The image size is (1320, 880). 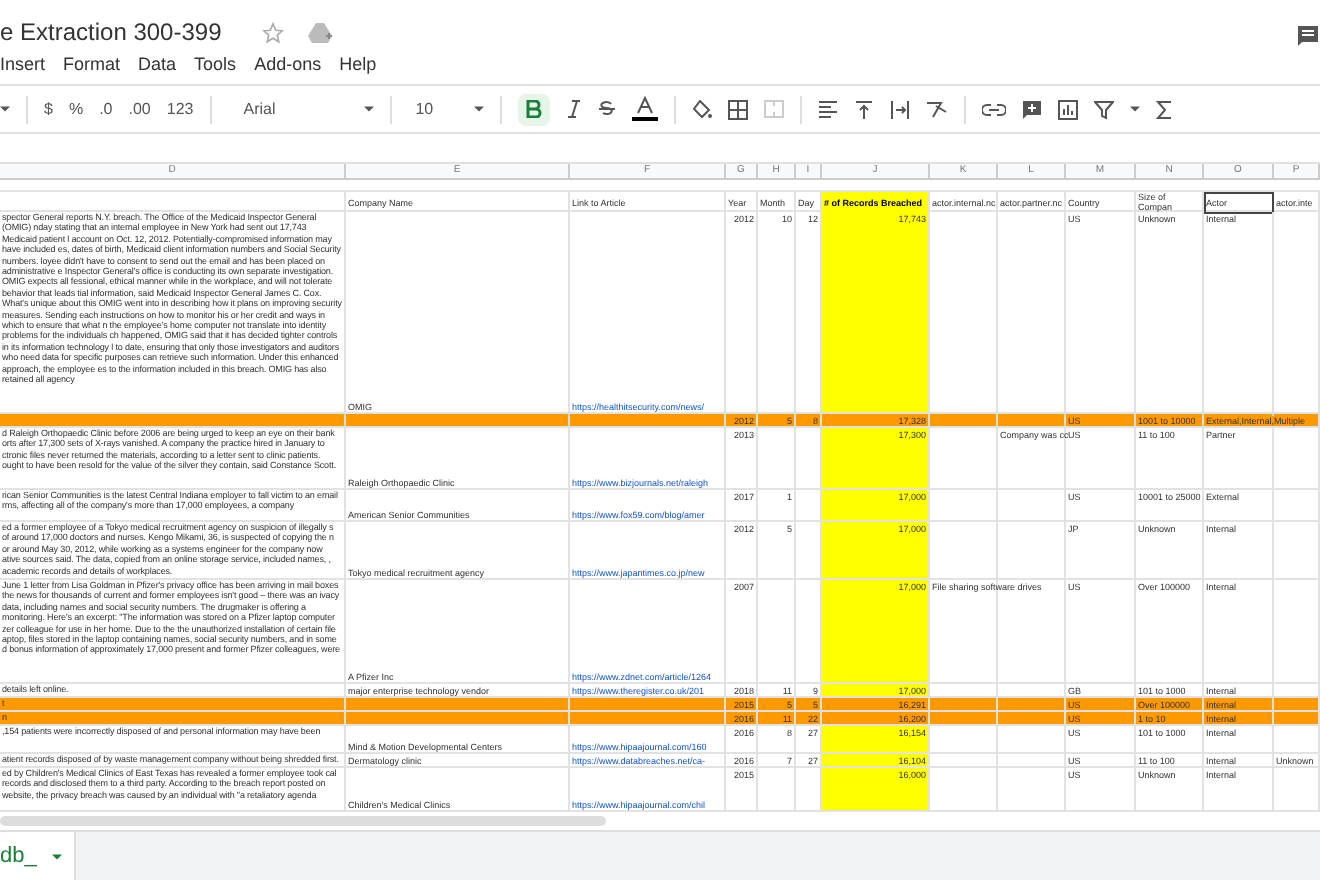 What do you see at coordinates (23, 65) in the screenshot?
I see `menu-item: Insert` at bounding box center [23, 65].